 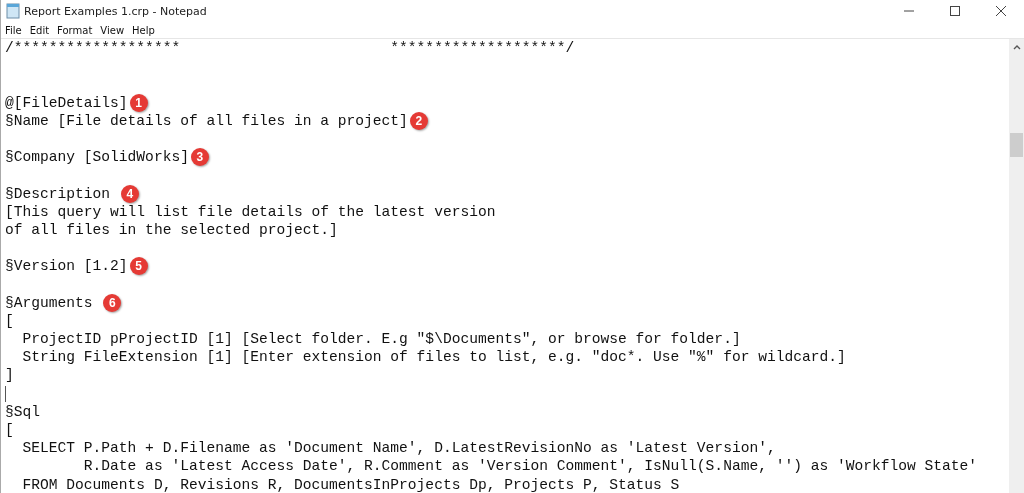 I want to click on code-line: SELECT P.Path + D.Filename as 'Document Name', D.LatestRevisionNo as 'Latest Version',, so click(x=398, y=448).